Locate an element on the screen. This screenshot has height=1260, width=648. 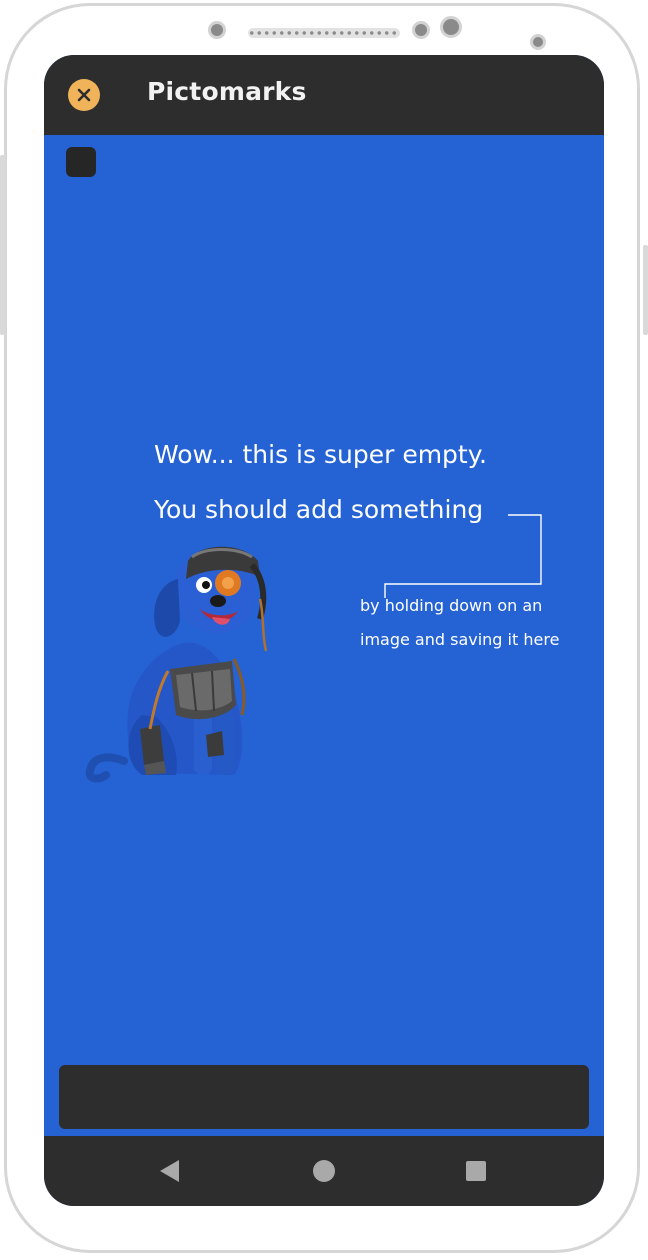
square-recents-icon is located at coordinates (476, 1171).